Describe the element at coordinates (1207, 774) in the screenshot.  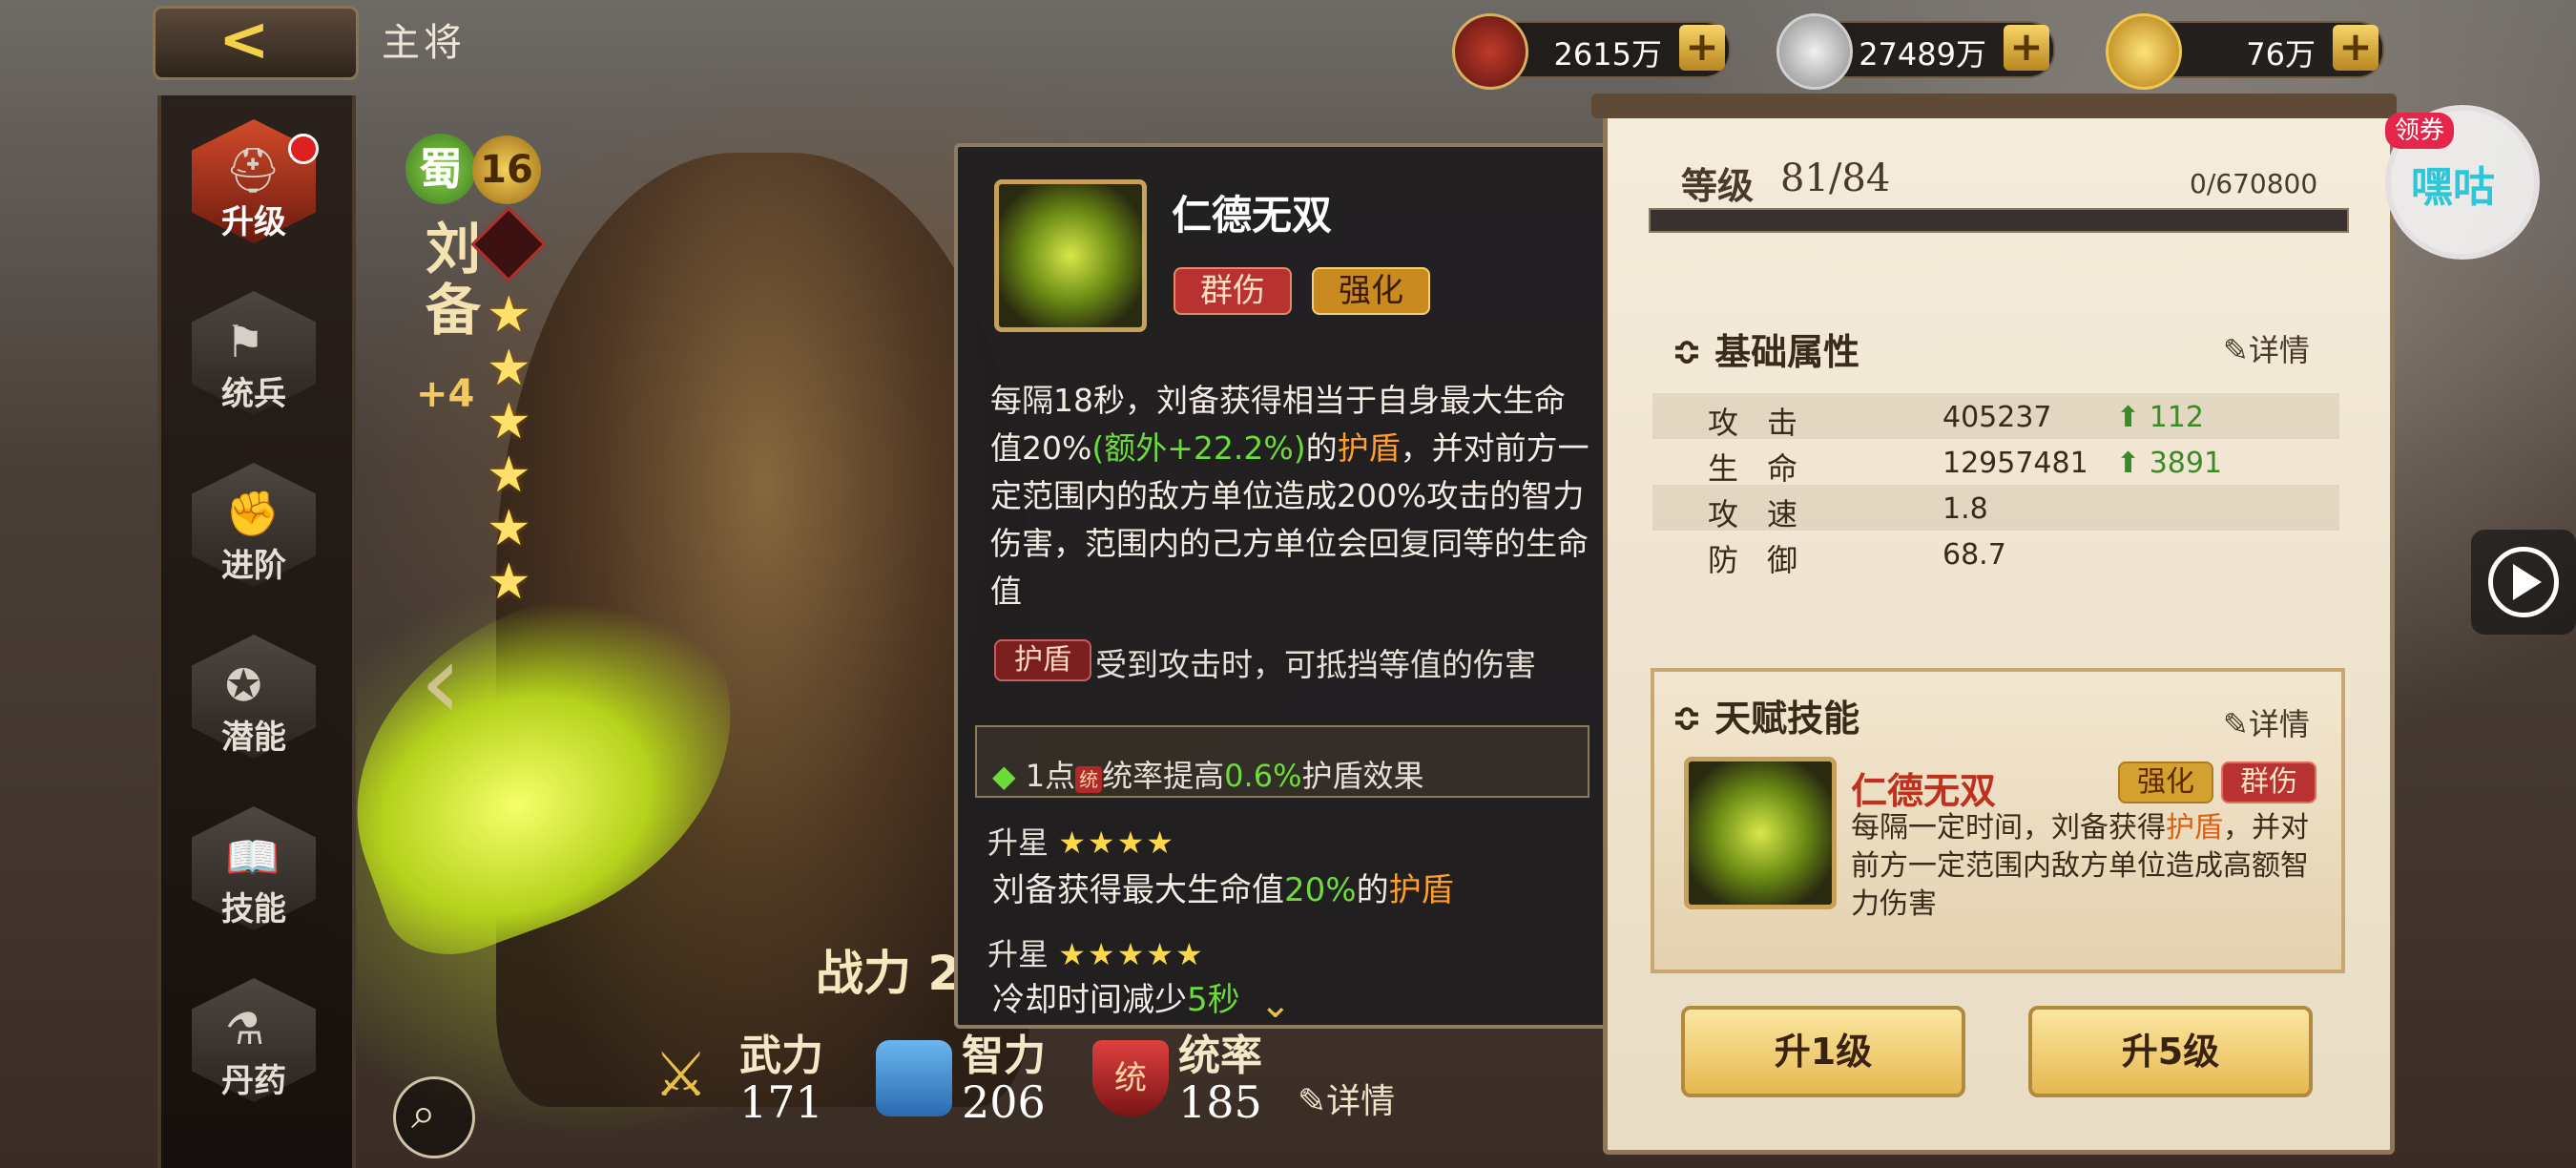
I see `command-bonus: ◆ 1点统统率提高0.6%护盾效果` at that location.